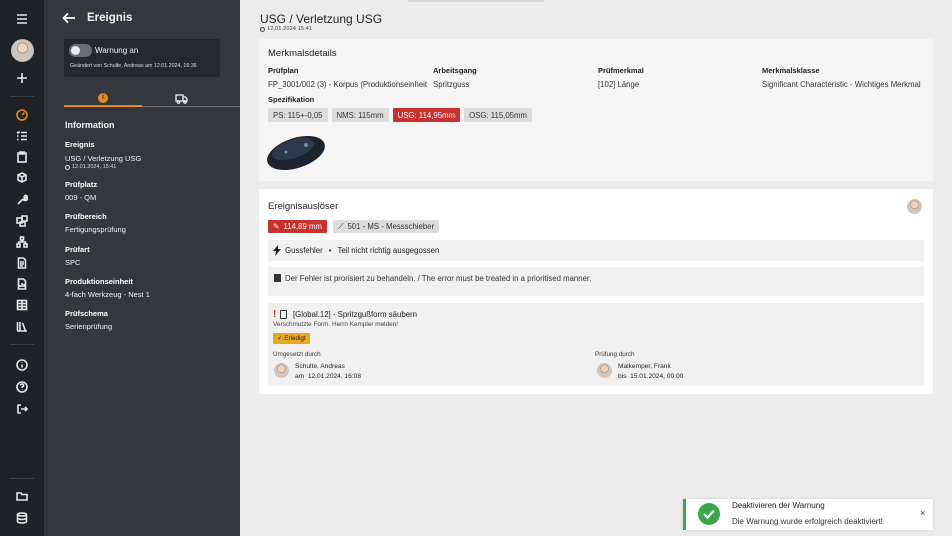  What do you see at coordinates (615, 354) in the screenshot?
I see `check-by-label: Prüfung durch` at bounding box center [615, 354].